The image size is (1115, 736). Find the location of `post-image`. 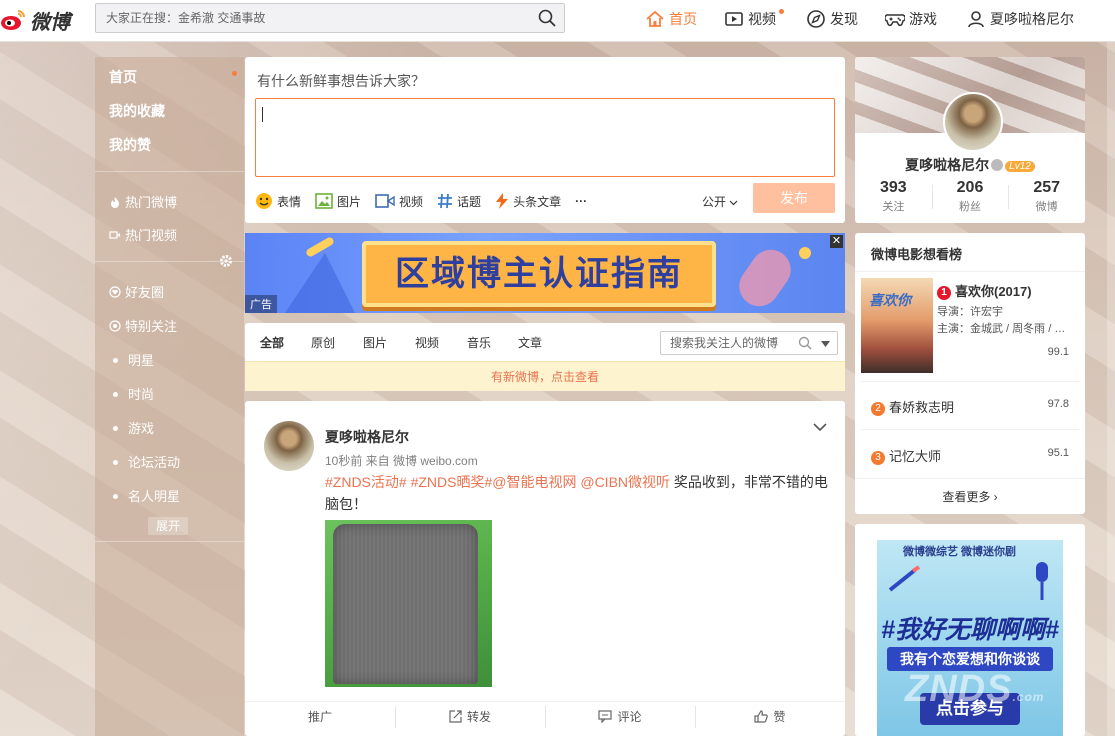

post-image is located at coordinates (408, 603).